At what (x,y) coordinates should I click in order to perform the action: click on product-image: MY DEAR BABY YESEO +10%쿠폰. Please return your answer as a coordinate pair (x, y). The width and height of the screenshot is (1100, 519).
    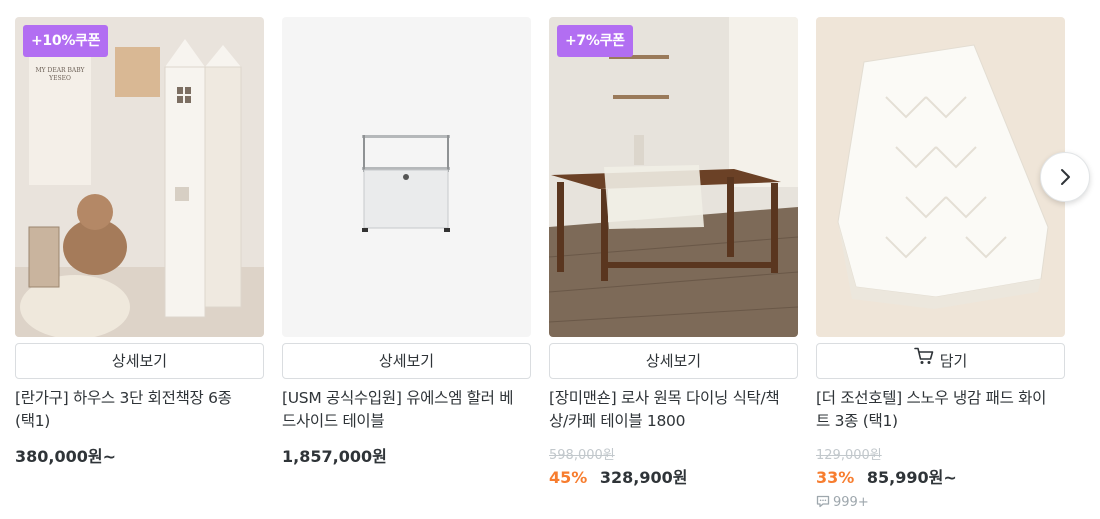
    Looking at the image, I should click on (139, 177).